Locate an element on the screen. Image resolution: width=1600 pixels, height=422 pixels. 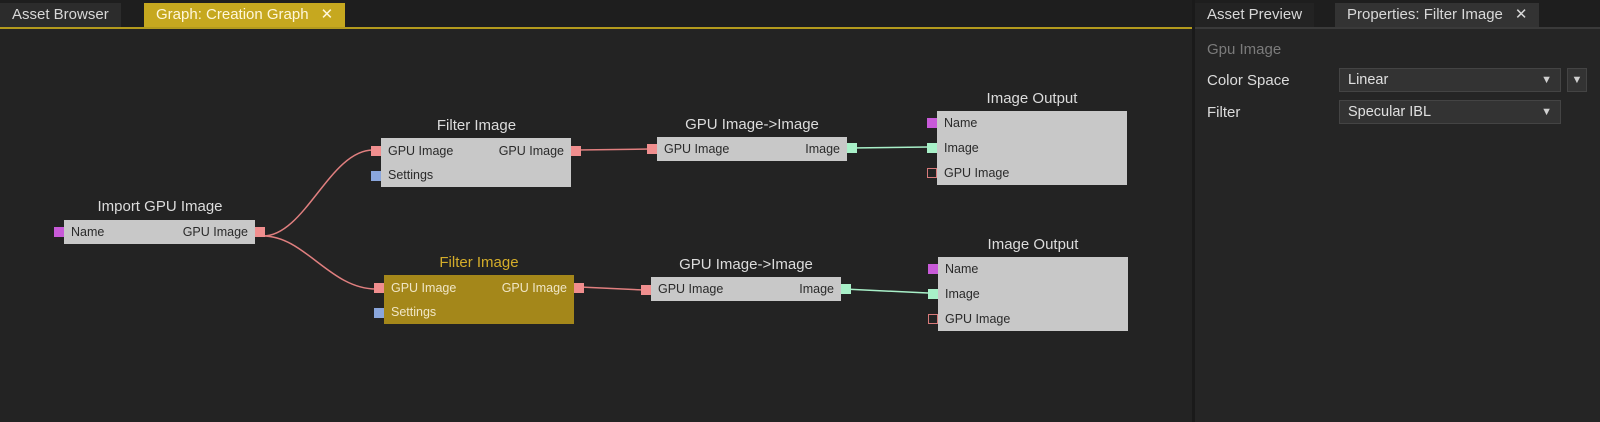
wire-filter-bottom-to-convert-bottom is located at coordinates (612, 288).